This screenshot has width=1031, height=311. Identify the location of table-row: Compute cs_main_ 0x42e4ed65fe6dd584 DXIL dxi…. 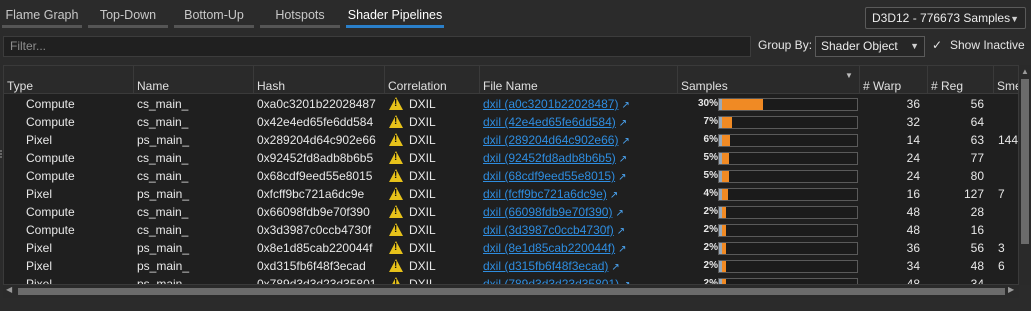
(511, 122).